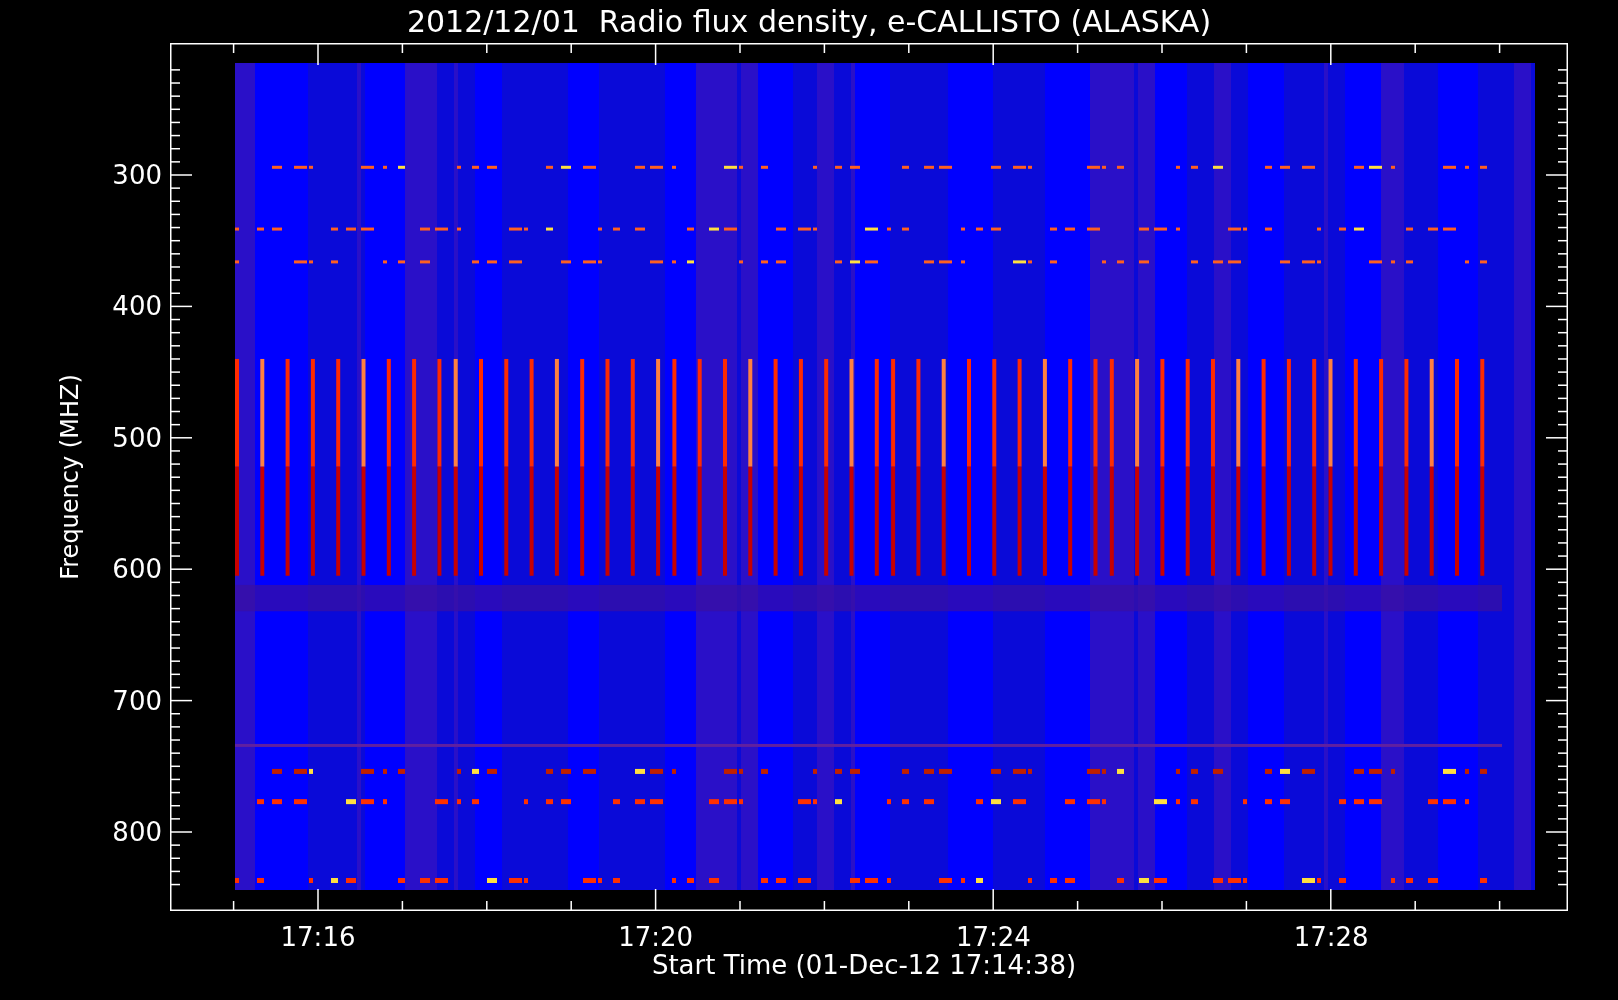 The image size is (1618, 1000). I want to click on y-tick-label: 500, so click(137, 437).